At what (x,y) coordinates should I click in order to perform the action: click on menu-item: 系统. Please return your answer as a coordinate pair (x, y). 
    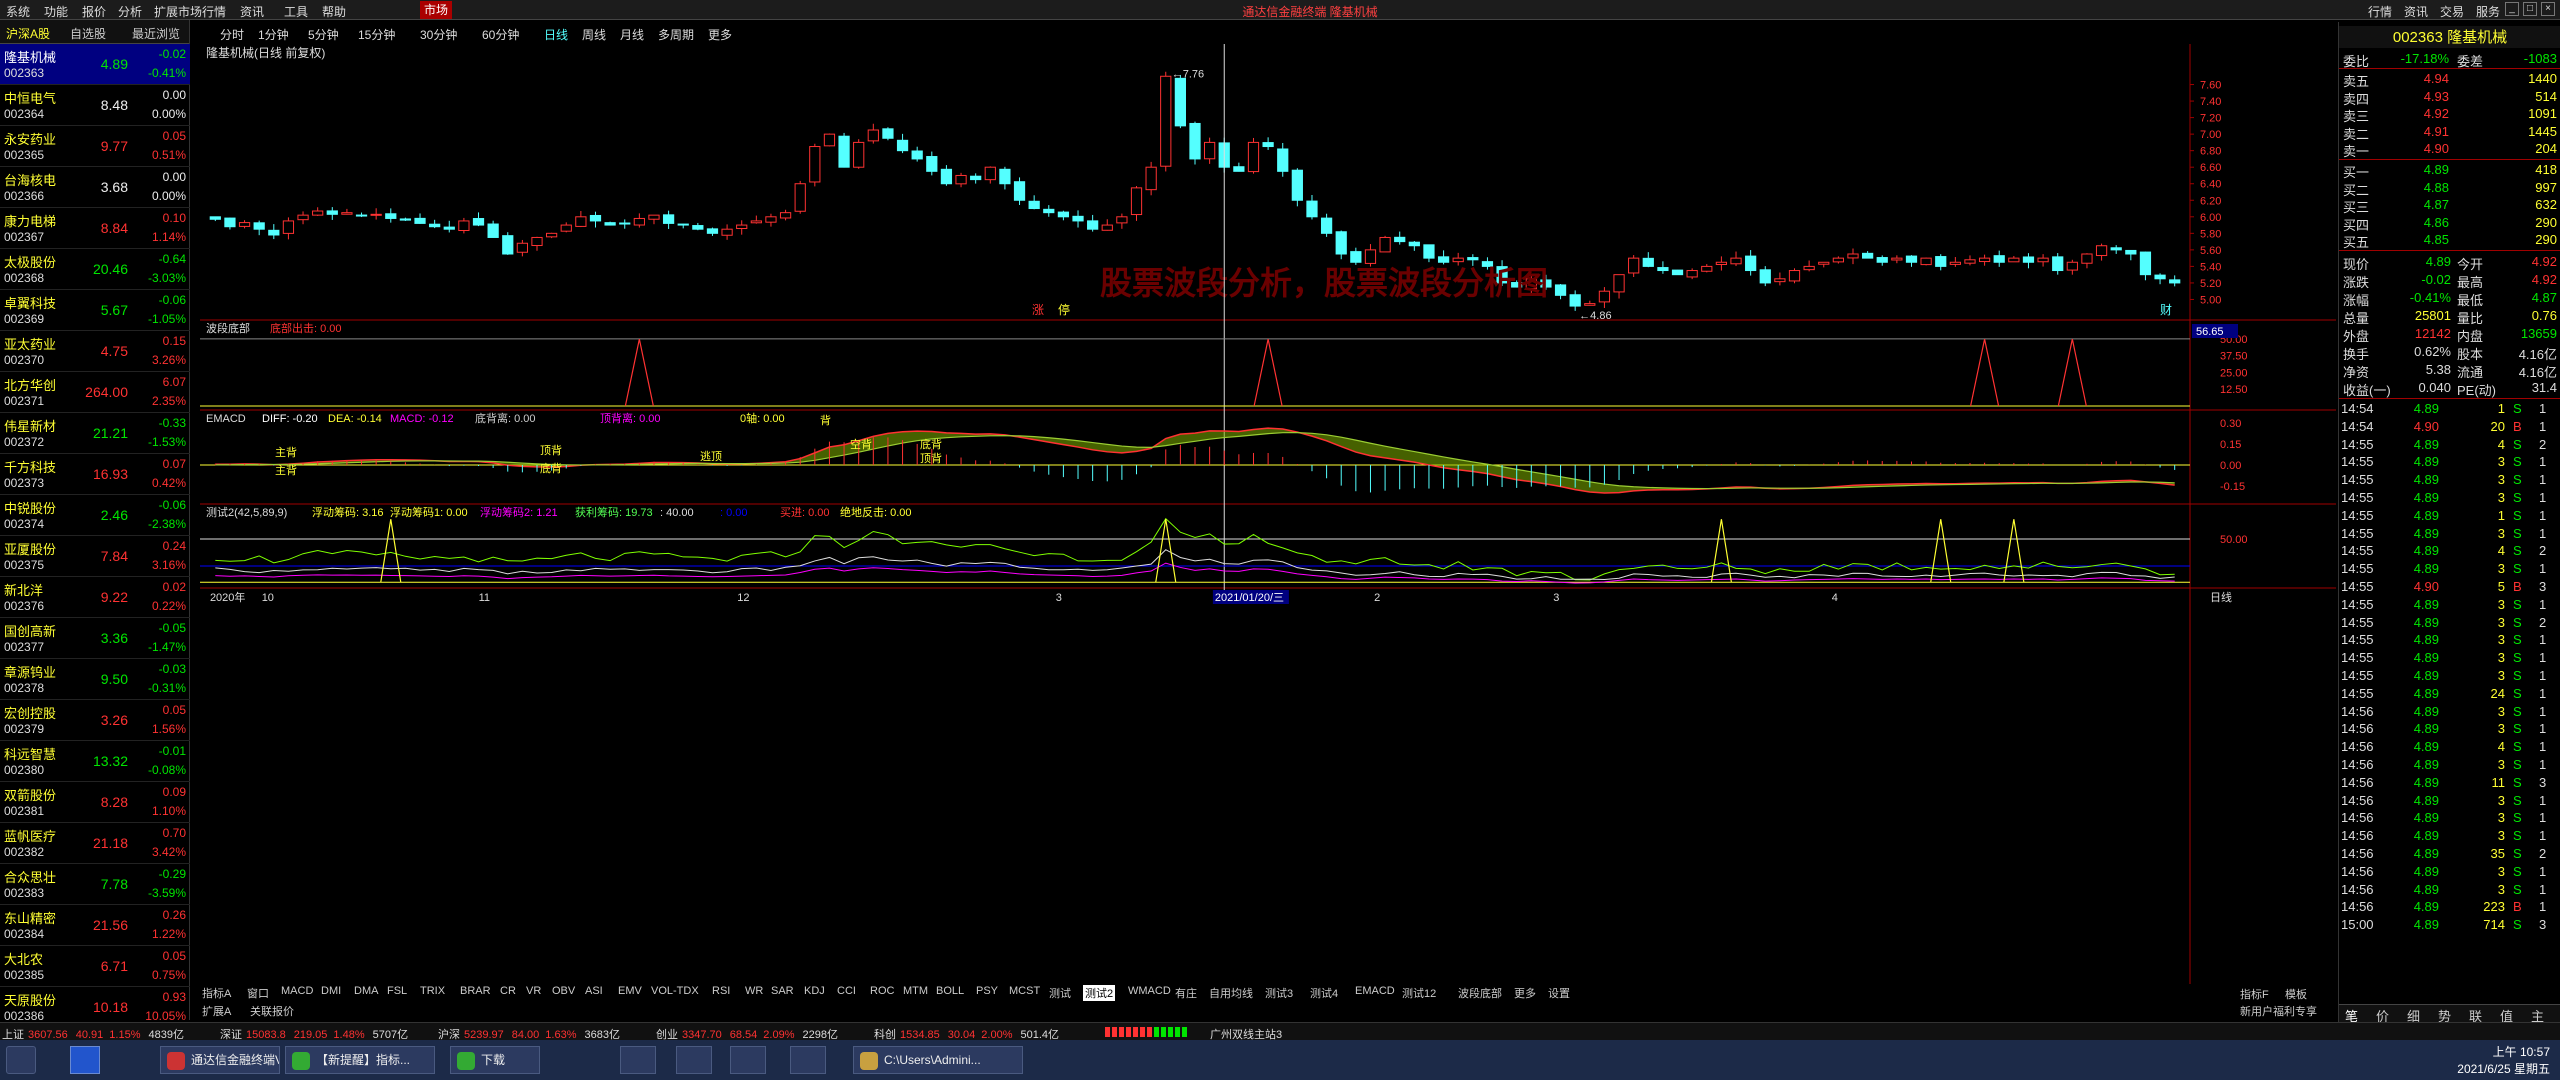
    Looking at the image, I should click on (18, 11).